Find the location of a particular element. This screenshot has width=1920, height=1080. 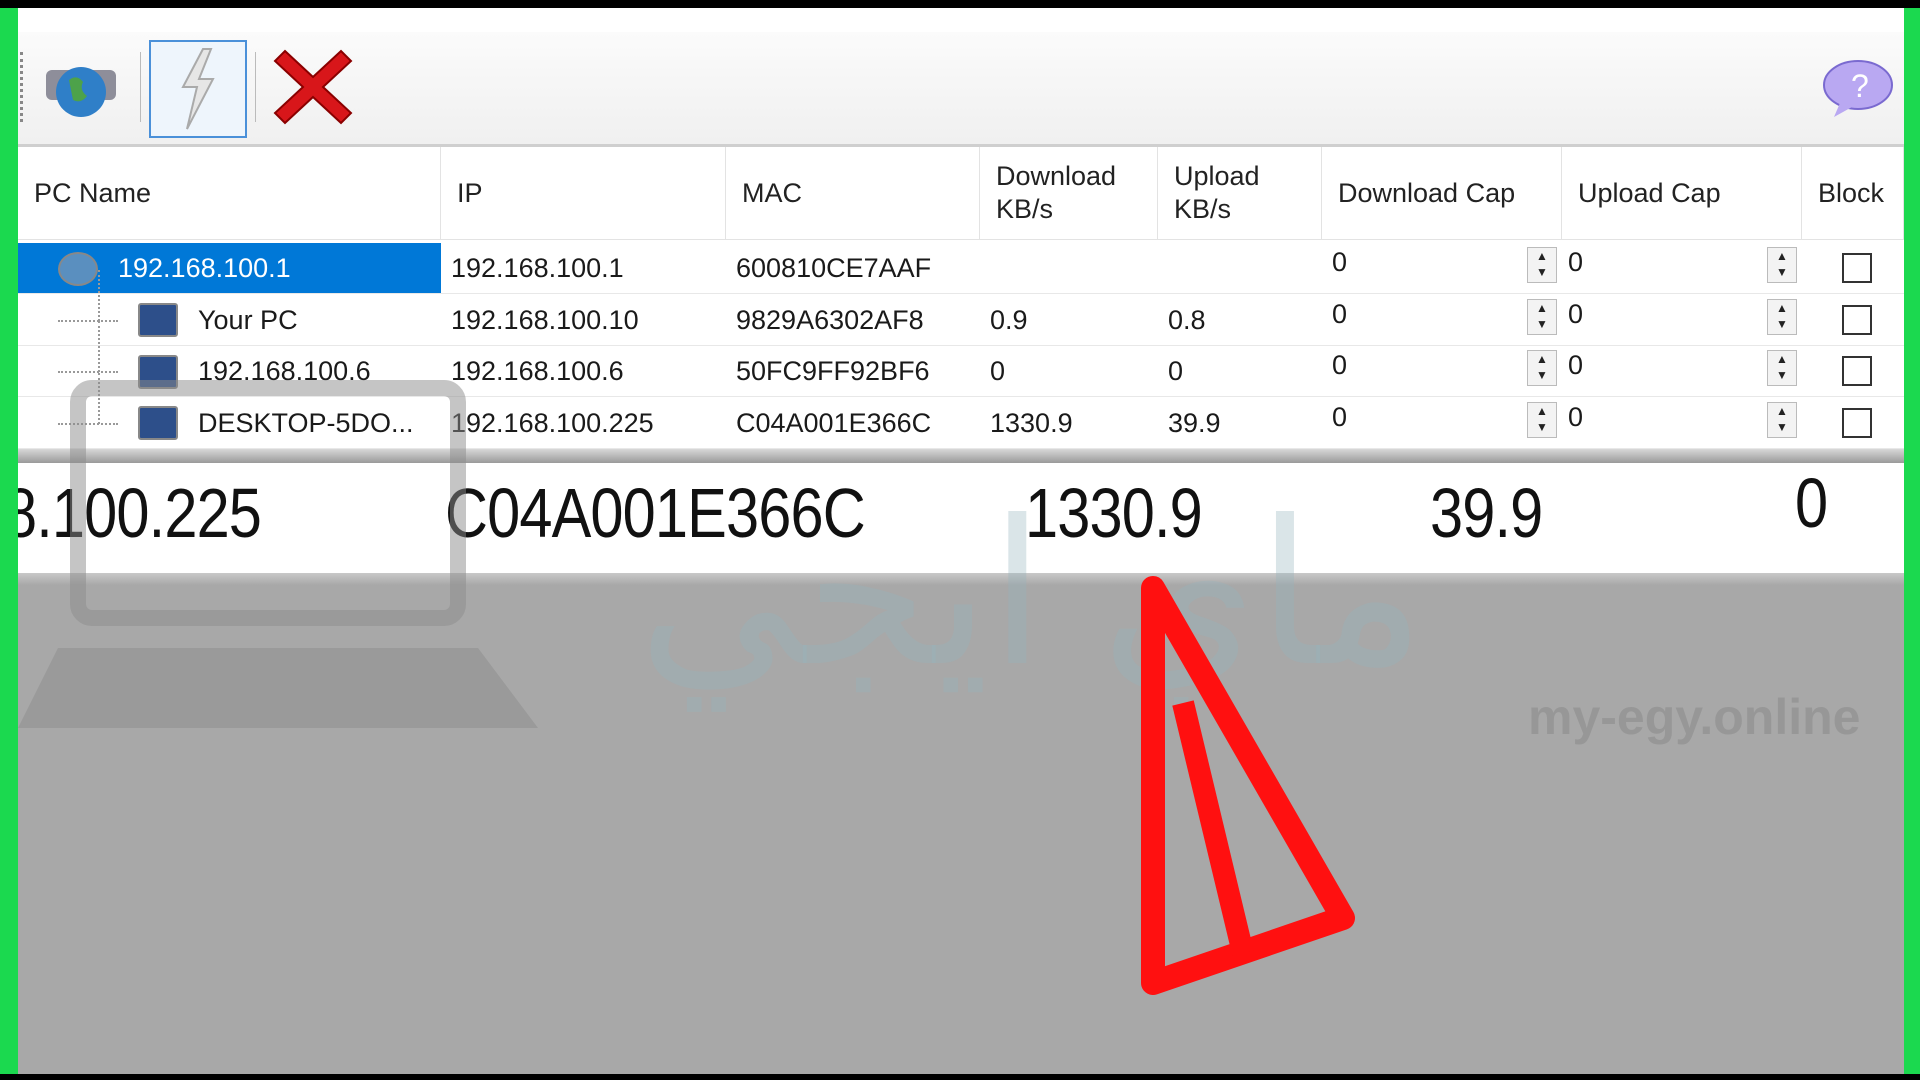

header-label: Block is located at coordinates (1851, 192).